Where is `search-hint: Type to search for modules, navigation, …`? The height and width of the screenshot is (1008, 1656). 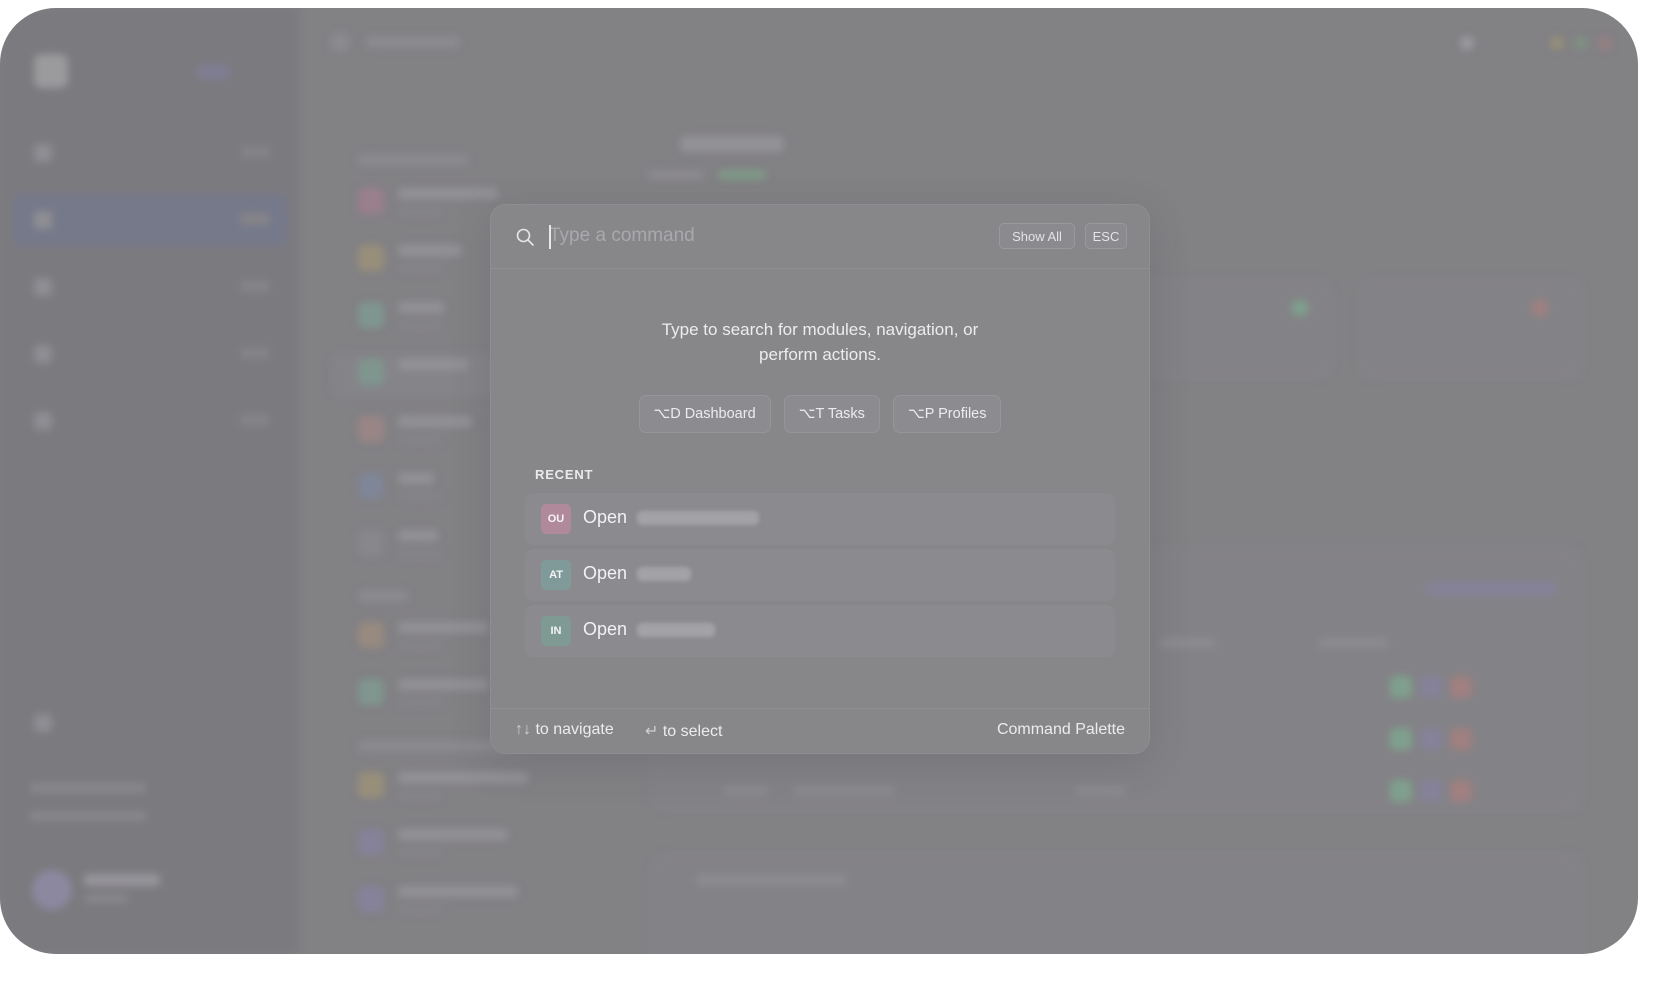 search-hint: Type to search for modules, navigation, … is located at coordinates (820, 342).